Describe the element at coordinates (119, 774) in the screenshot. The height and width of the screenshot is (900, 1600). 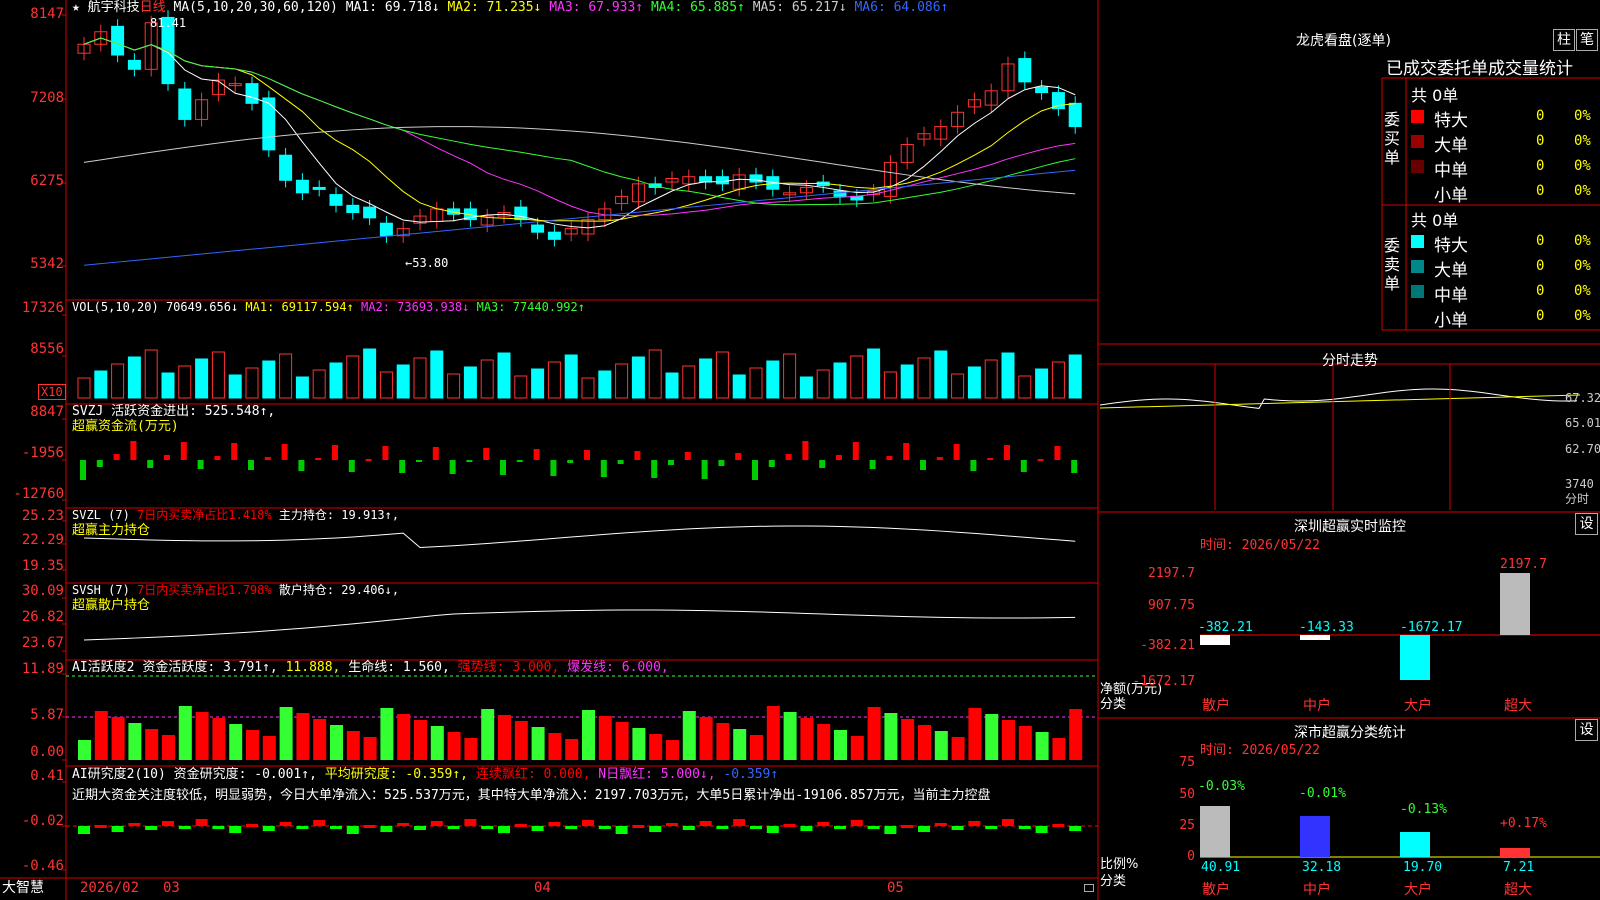
I see `ai-research-prefix: AI研究度2(10)` at that location.